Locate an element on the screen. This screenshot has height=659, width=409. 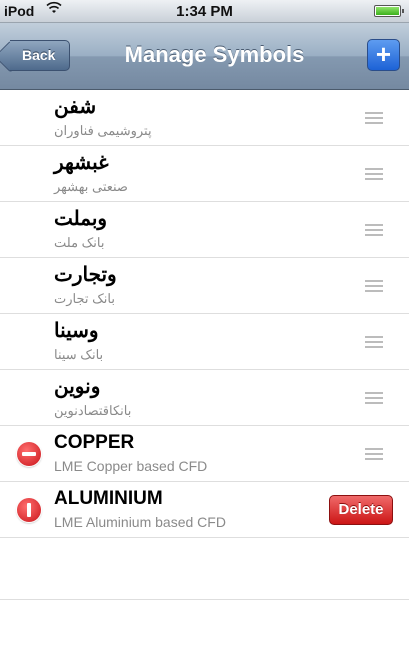
symbol-subtitle: بانک ملت is located at coordinates (79, 242).